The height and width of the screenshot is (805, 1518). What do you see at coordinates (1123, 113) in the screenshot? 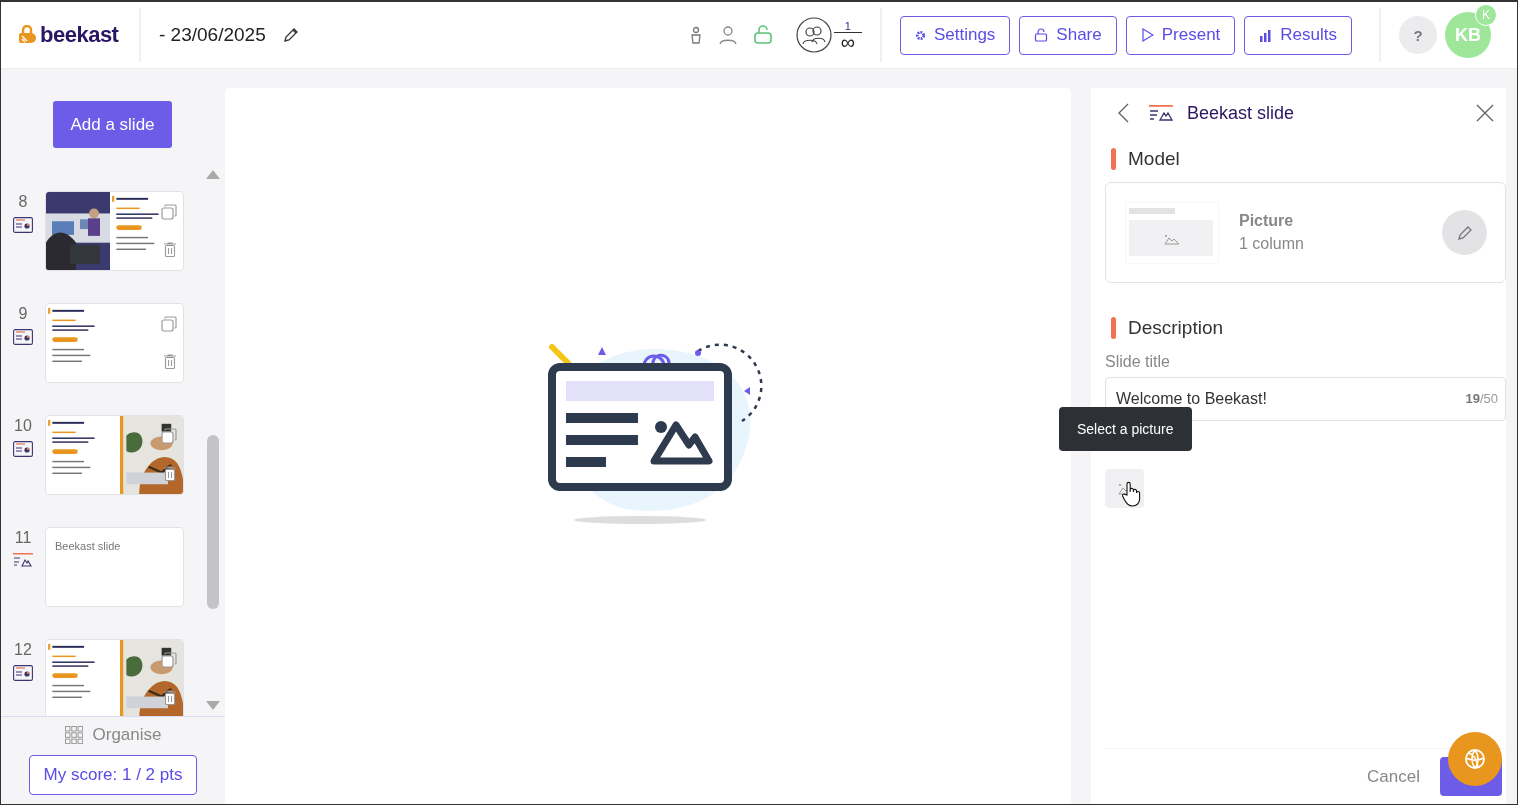
I see `back-icon` at bounding box center [1123, 113].